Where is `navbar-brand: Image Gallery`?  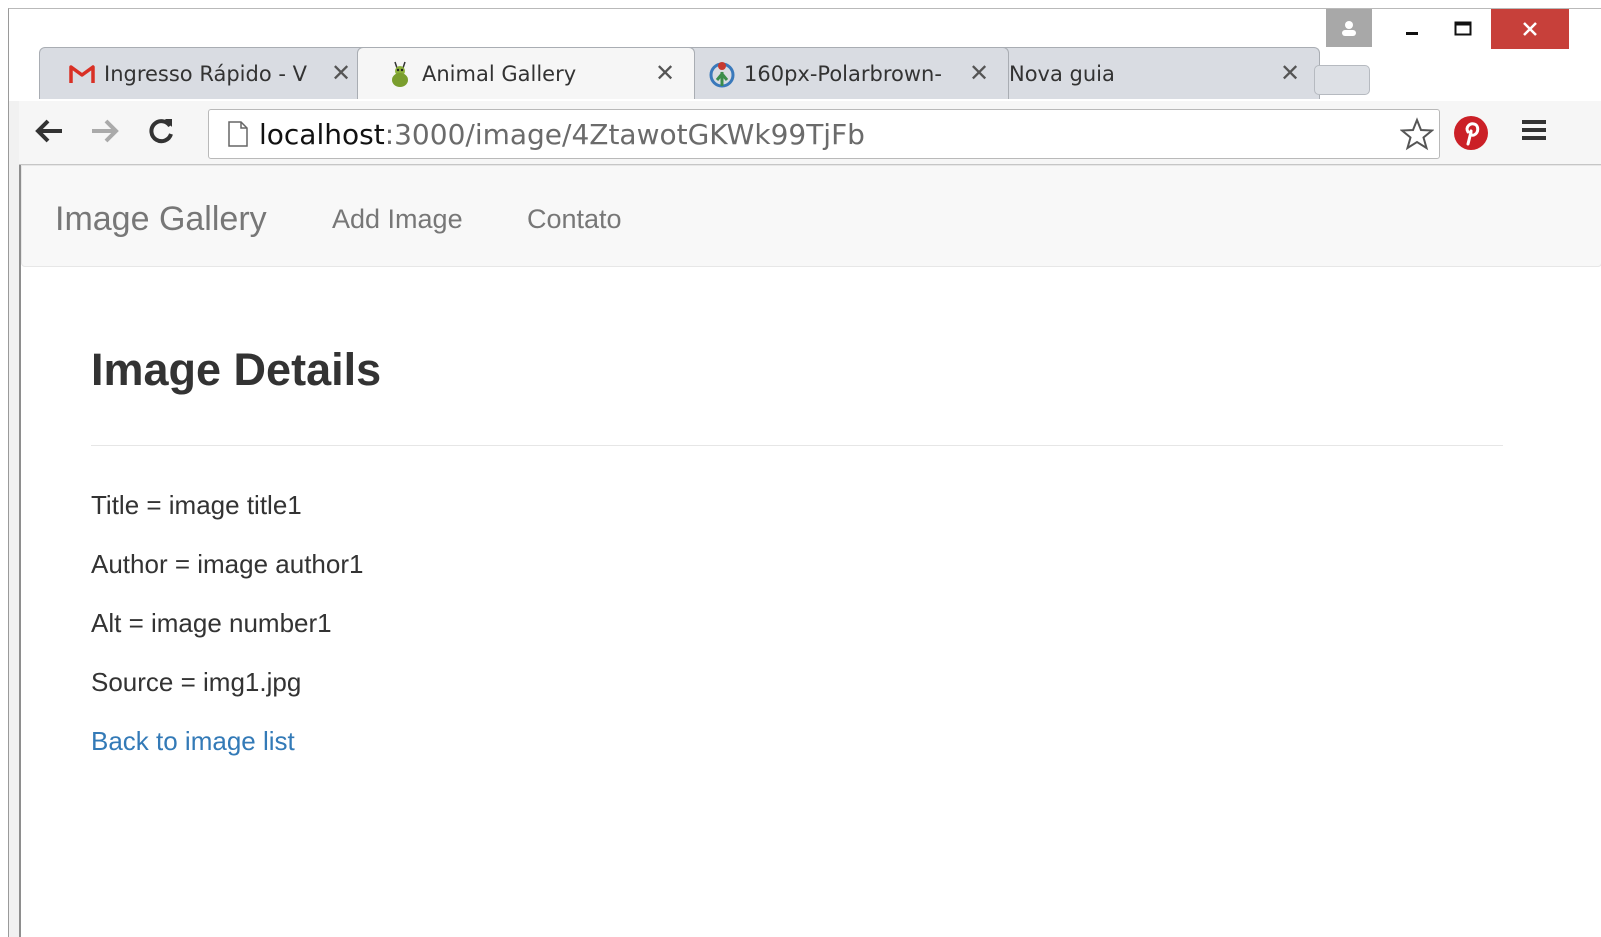
navbar-brand: Image Gallery is located at coordinates (161, 219).